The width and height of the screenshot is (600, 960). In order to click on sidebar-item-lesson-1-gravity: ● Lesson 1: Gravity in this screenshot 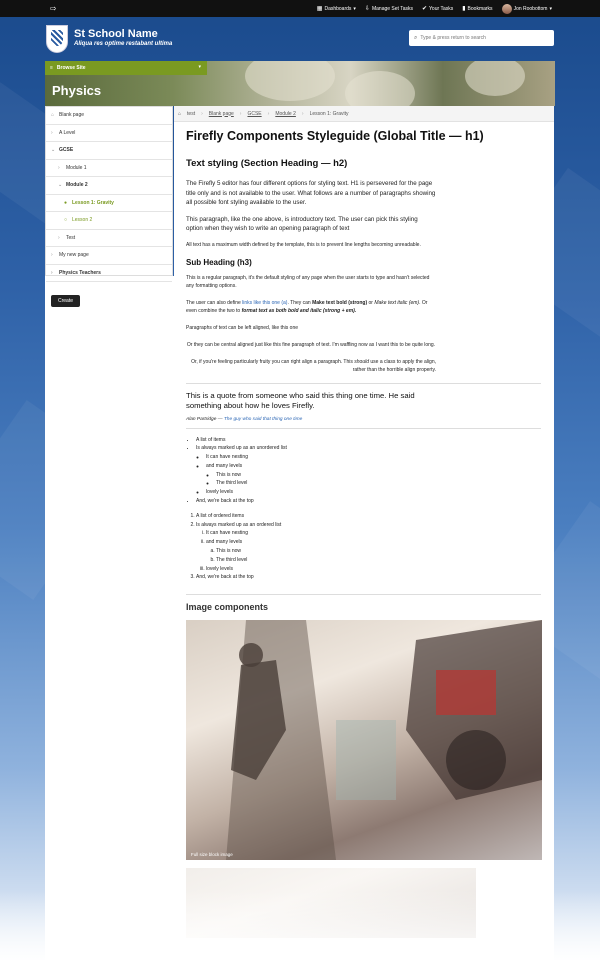, I will do `click(109, 203)`.